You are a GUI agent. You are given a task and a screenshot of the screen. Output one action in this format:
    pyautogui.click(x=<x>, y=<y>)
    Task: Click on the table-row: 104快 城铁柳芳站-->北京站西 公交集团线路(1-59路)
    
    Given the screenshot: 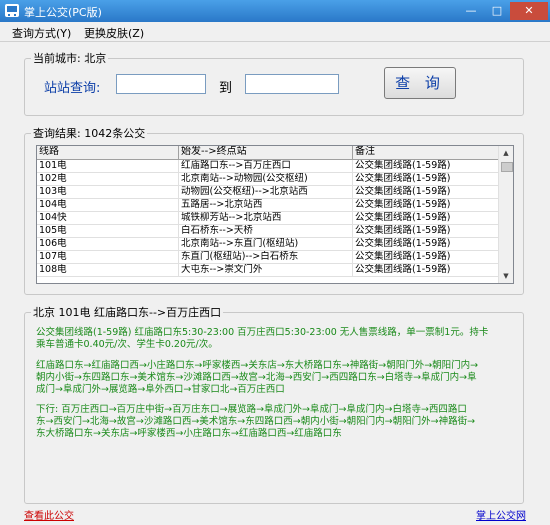 What is the action you would take?
    pyautogui.click(x=268, y=218)
    